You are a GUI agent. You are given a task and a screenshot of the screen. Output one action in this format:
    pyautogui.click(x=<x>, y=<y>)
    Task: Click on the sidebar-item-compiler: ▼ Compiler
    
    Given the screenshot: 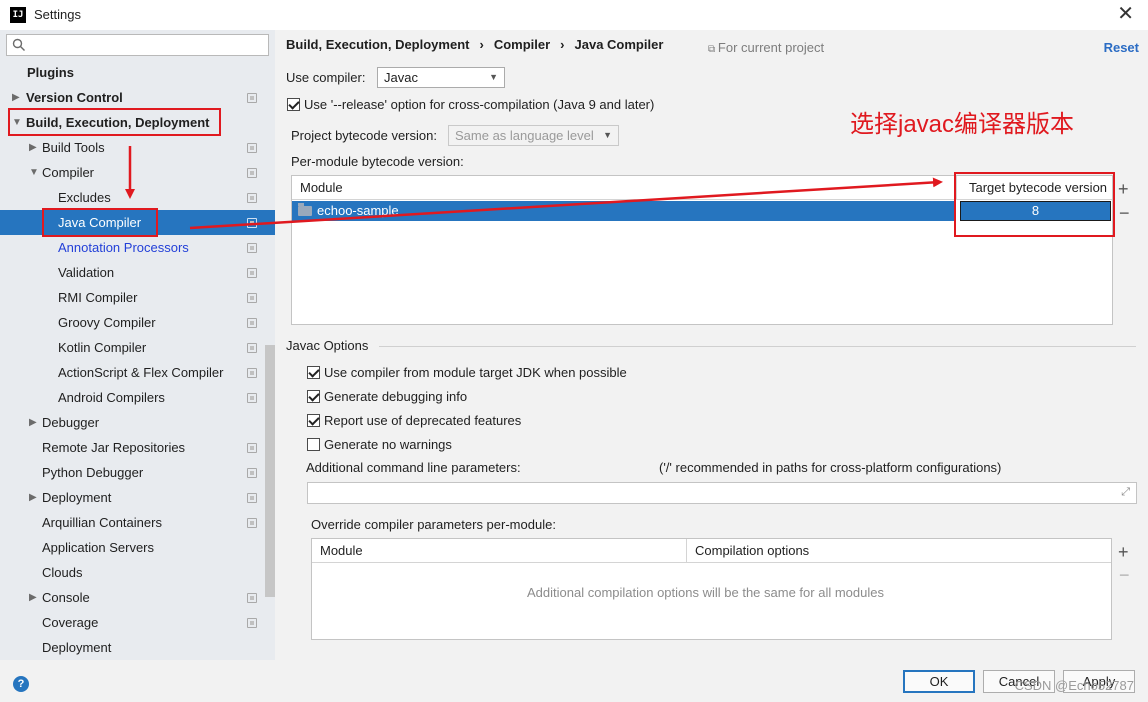 What is the action you would take?
    pyautogui.click(x=132, y=172)
    